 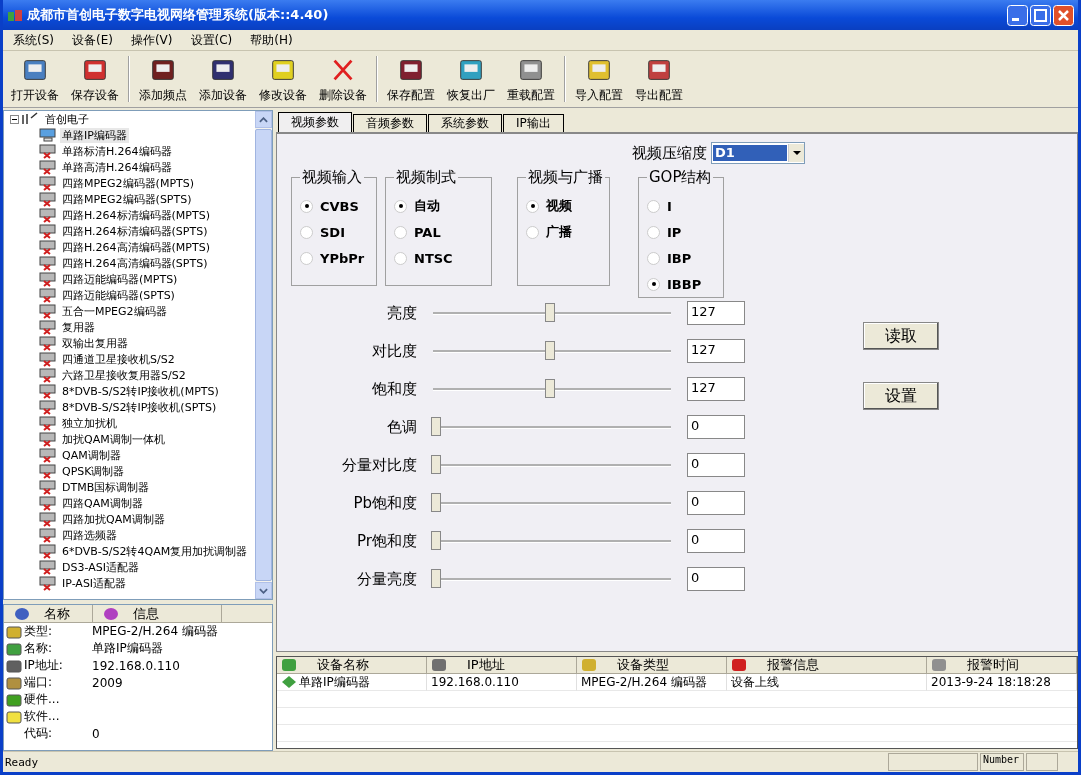 What do you see at coordinates (128, 183) in the screenshot?
I see `tree-item: 四路MPEG2编码器(MPTS)` at bounding box center [128, 183].